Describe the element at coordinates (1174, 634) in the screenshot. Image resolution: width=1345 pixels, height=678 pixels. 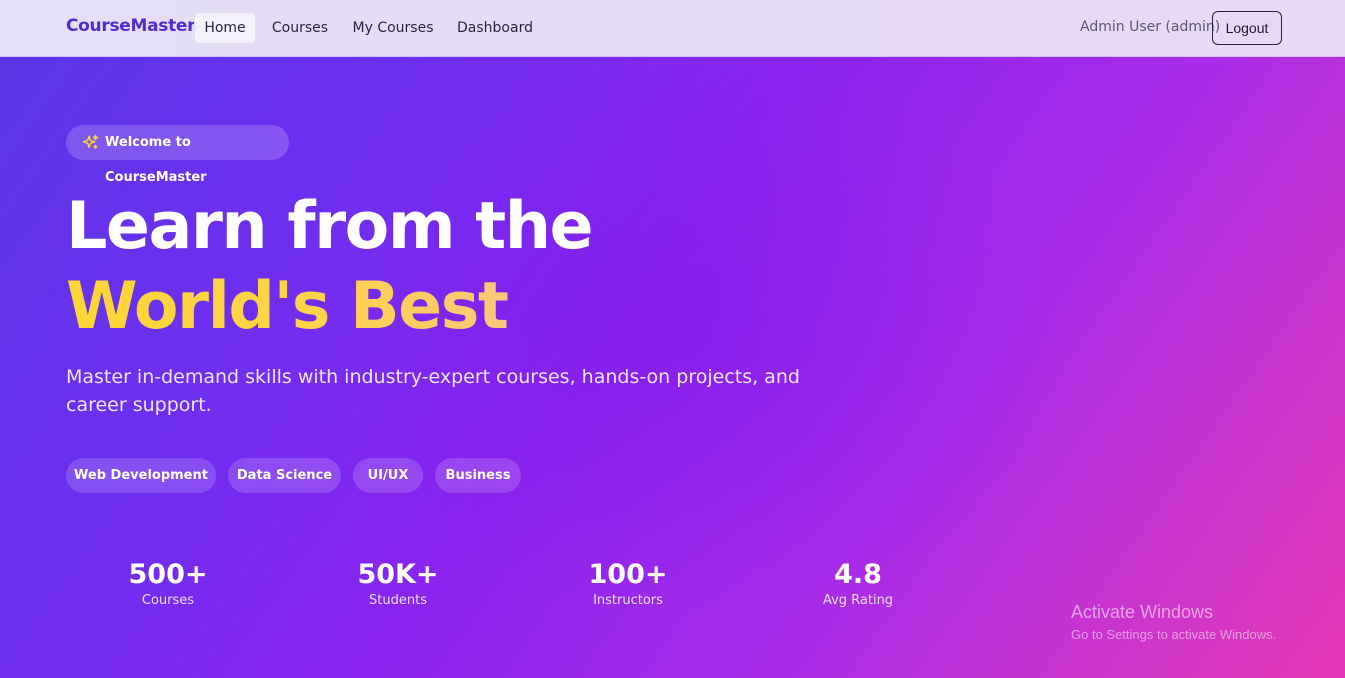
I see `activate-windows-subtitle: Go to Settings to activate Windows.` at that location.